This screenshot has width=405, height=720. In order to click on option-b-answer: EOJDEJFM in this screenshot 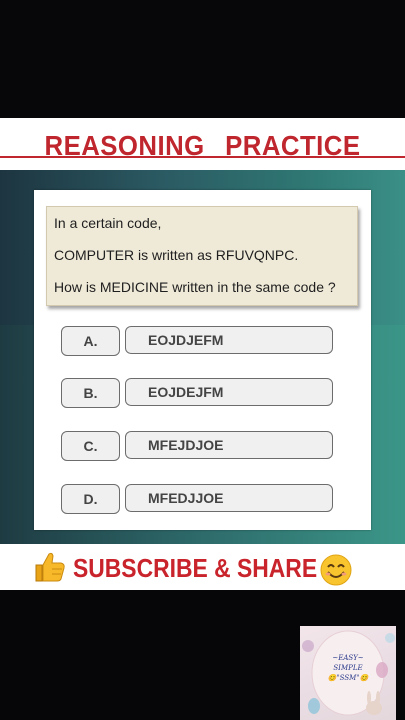, I will do `click(229, 392)`.